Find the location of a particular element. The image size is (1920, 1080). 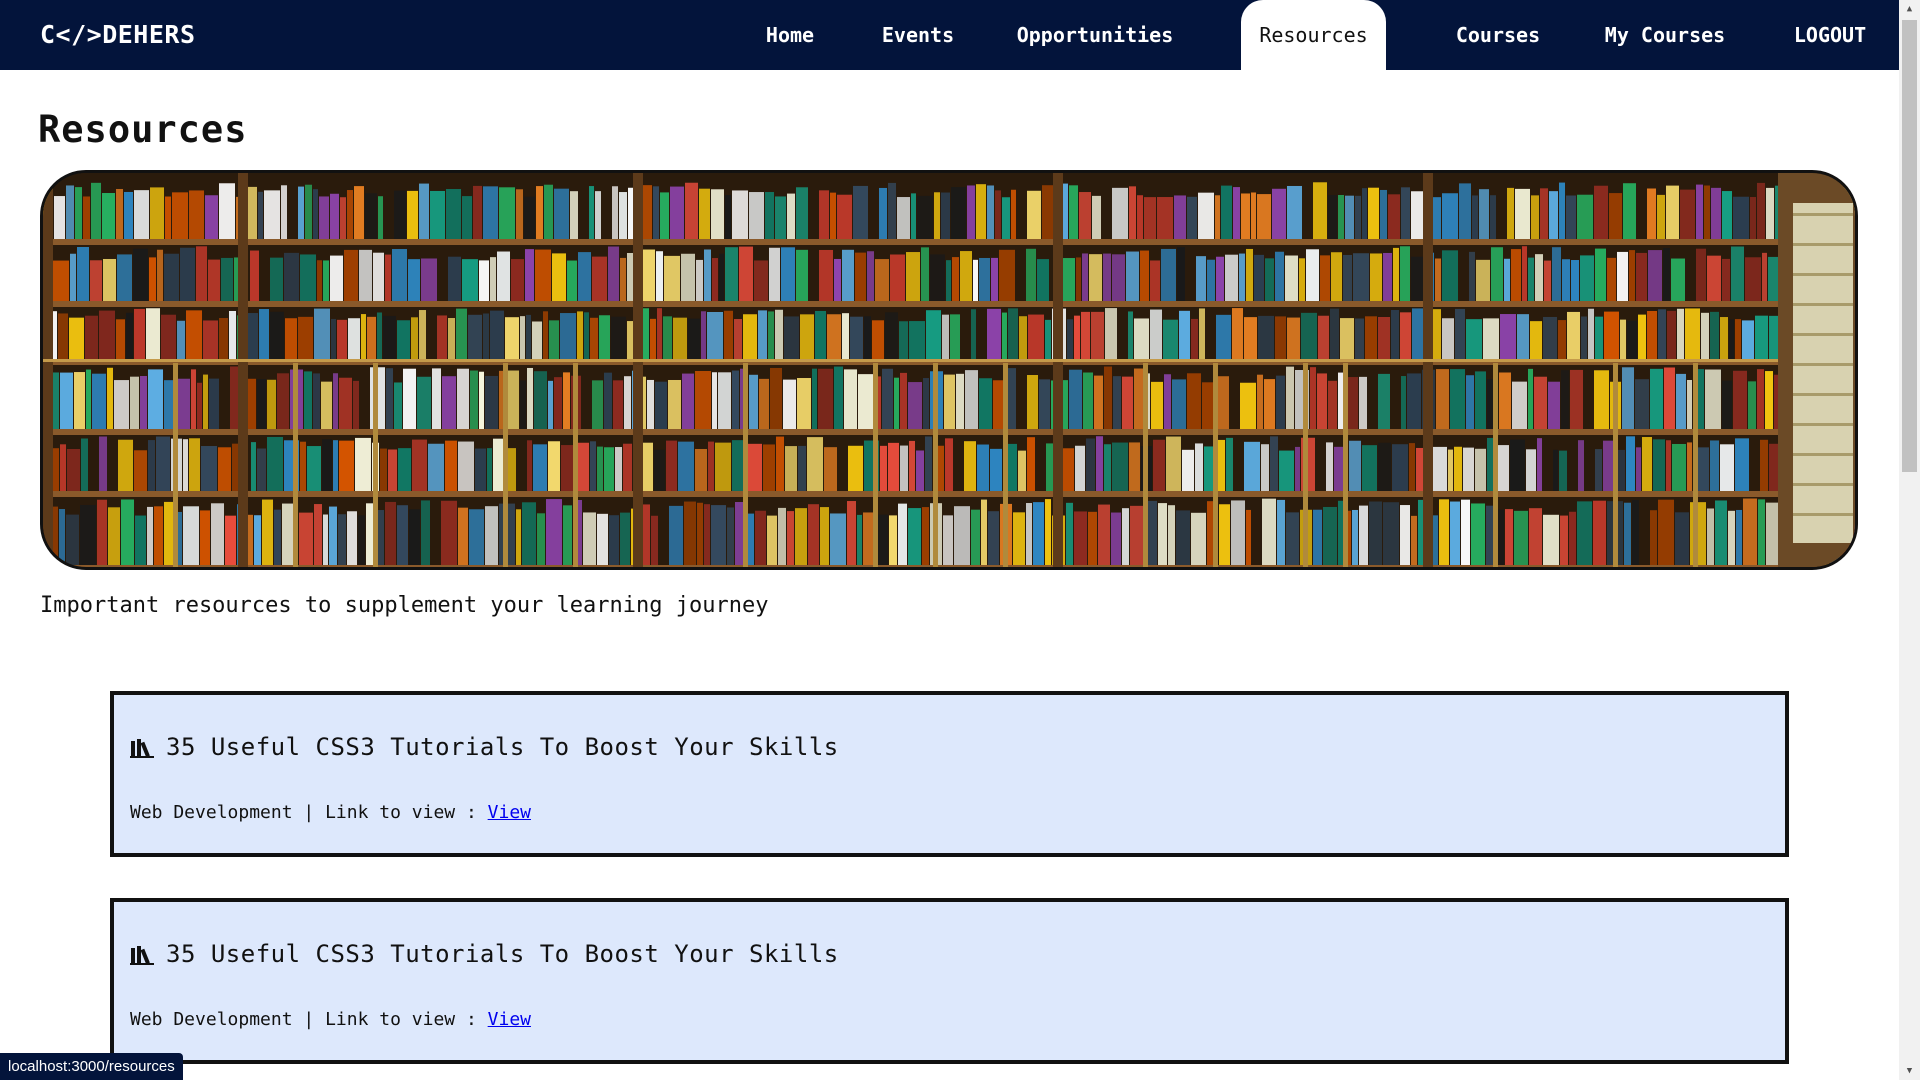

nav-events: Events is located at coordinates (918, 35).